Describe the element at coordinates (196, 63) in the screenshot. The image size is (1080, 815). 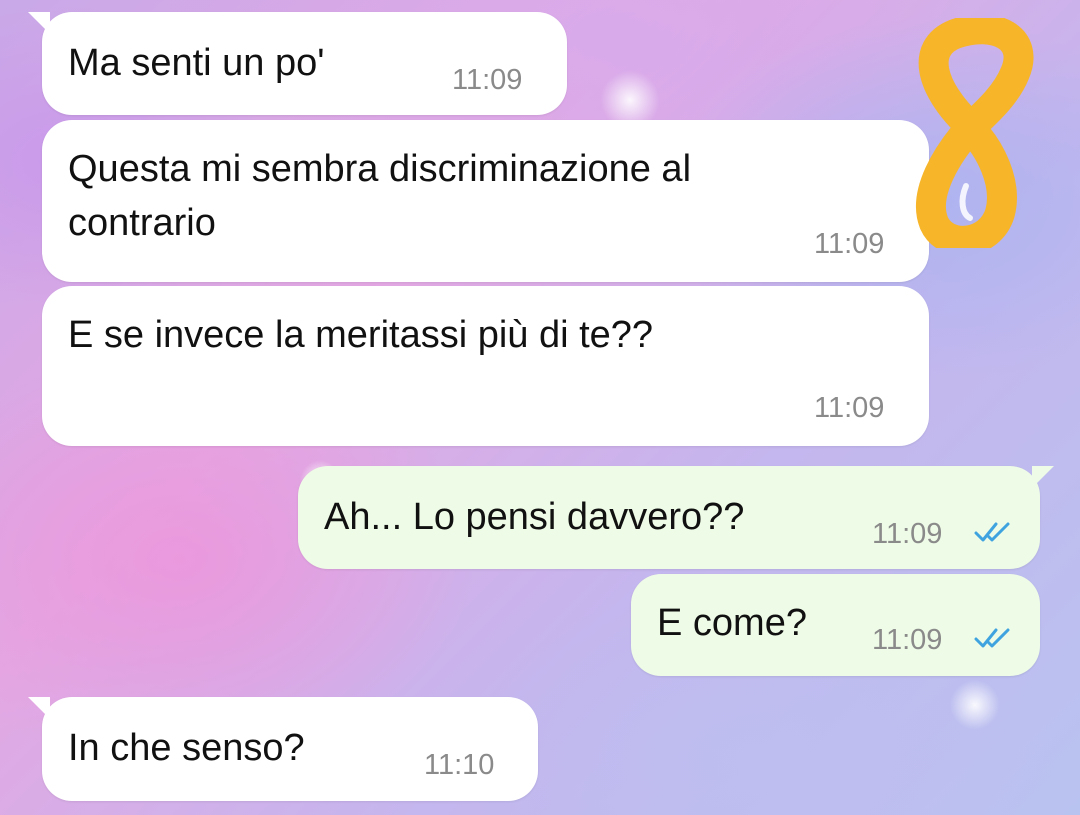
I see `message-text: Ma senti un po'` at that location.